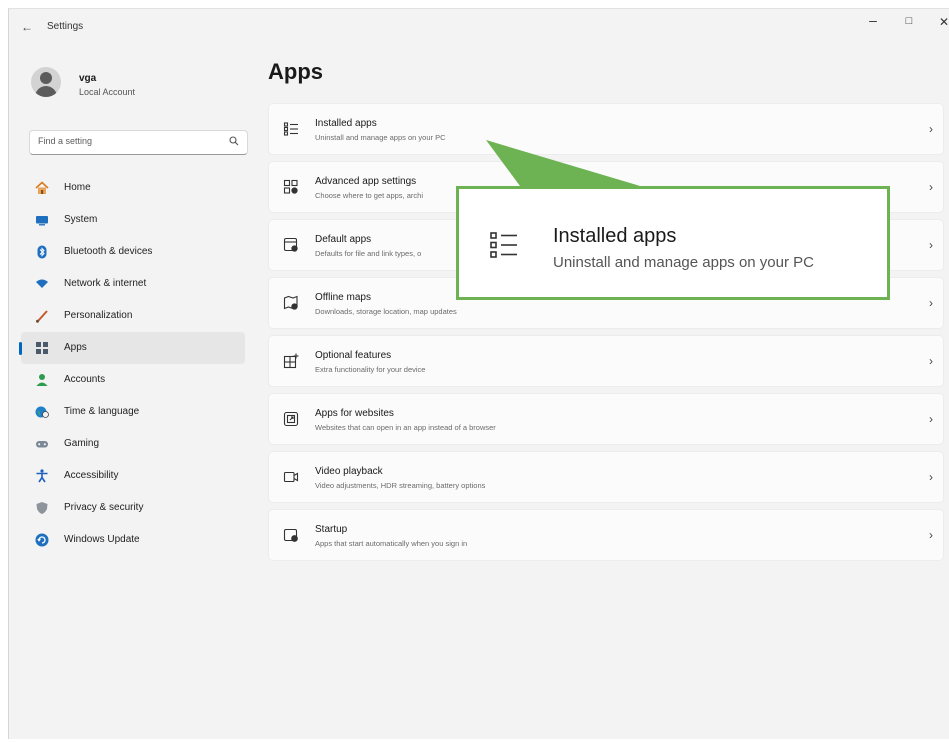 The image size is (949, 742). What do you see at coordinates (291, 361) in the screenshot?
I see `optional-features-icon` at bounding box center [291, 361].